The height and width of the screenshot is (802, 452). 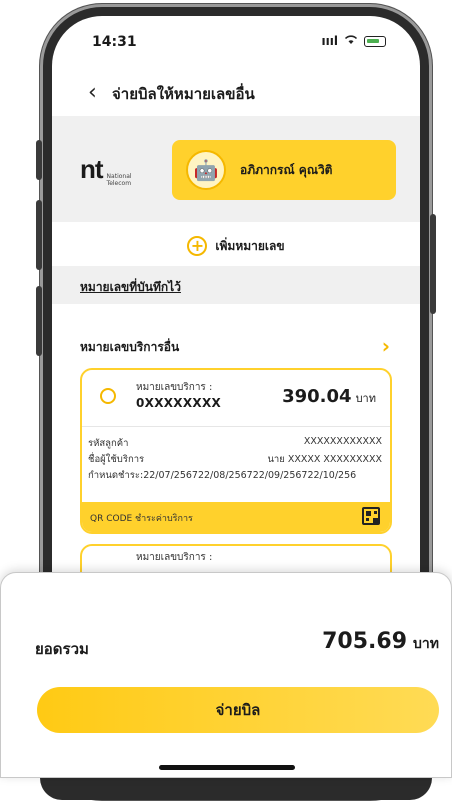 I want to click on battery-icon, so click(x=375, y=41).